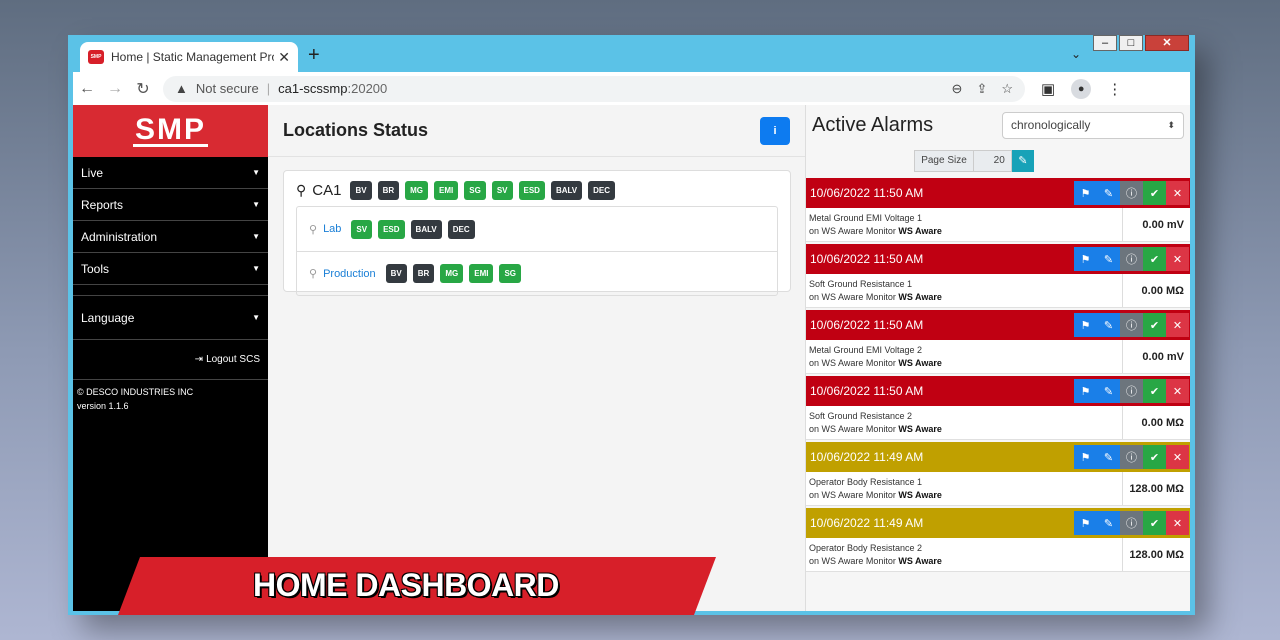 Image resolution: width=1280 pixels, height=640 pixels. I want to click on menu-divider, so click(170, 290).